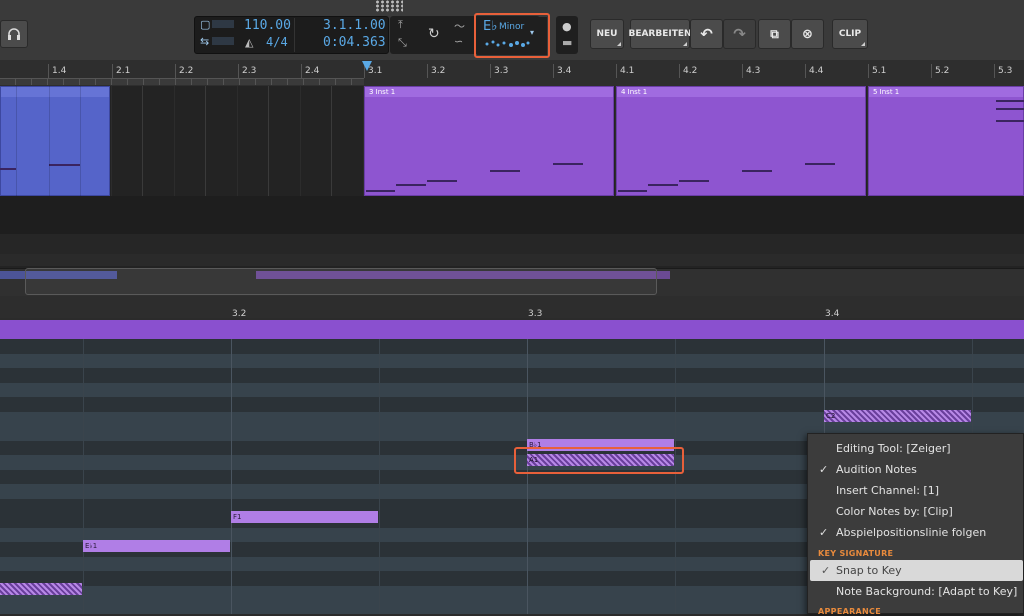  I want to click on grip-icon, so click(389, 6).